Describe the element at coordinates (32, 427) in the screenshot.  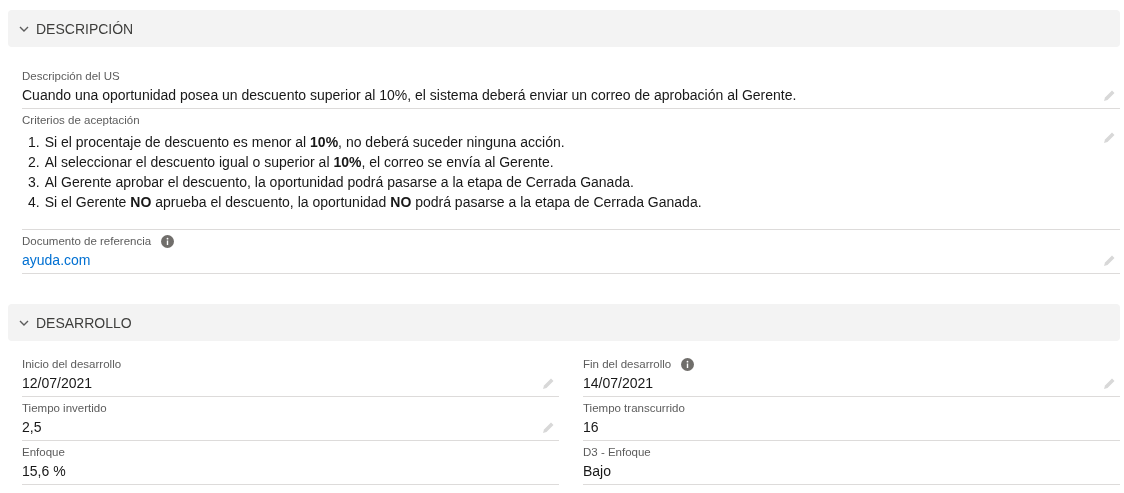
I see `field-value: 2,5` at that location.